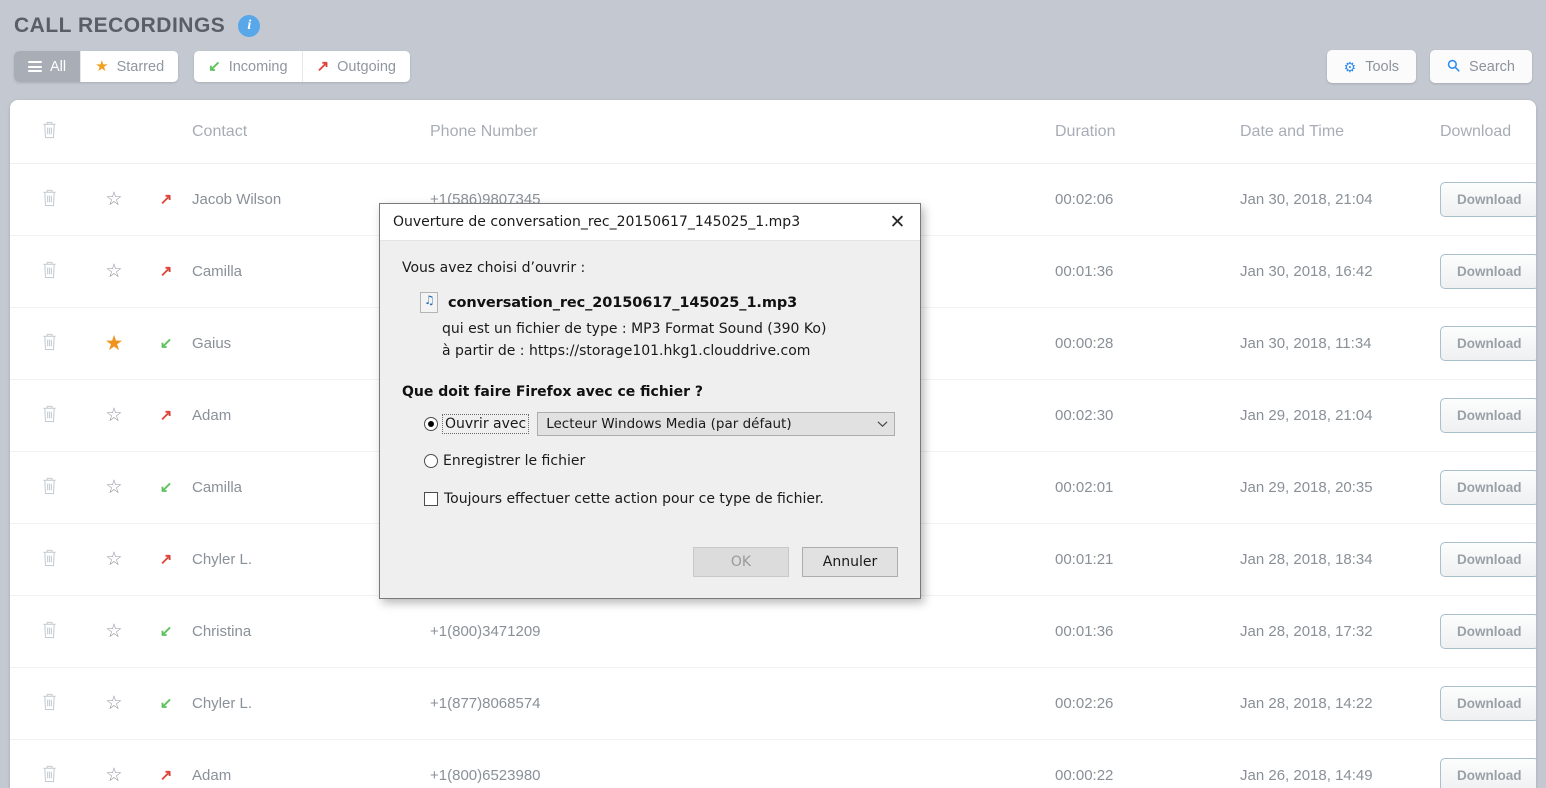 This screenshot has height=788, width=1546. I want to click on ok-button: OK, so click(741, 562).